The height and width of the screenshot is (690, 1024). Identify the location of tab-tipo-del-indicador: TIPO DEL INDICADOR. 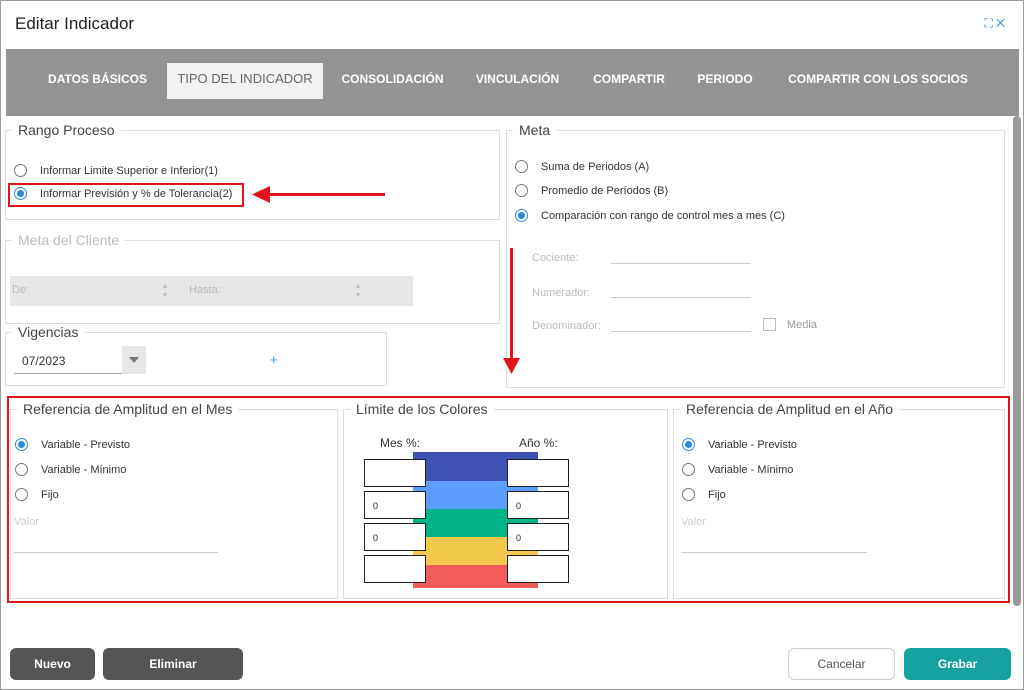
(245, 81).